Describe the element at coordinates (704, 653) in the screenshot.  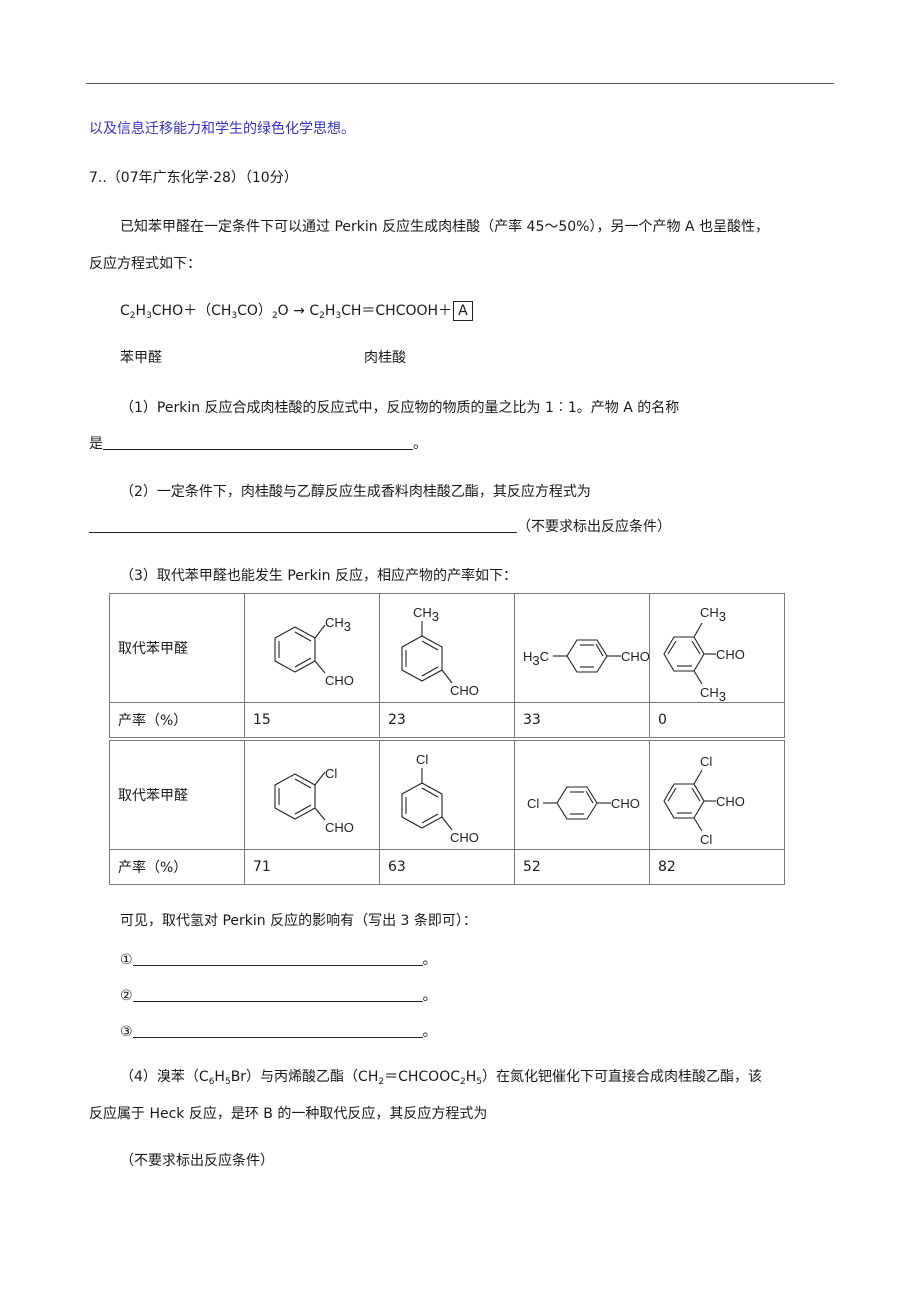
I see `dimethylbenzaldehyde-structure: CH3 CHO CH3` at that location.